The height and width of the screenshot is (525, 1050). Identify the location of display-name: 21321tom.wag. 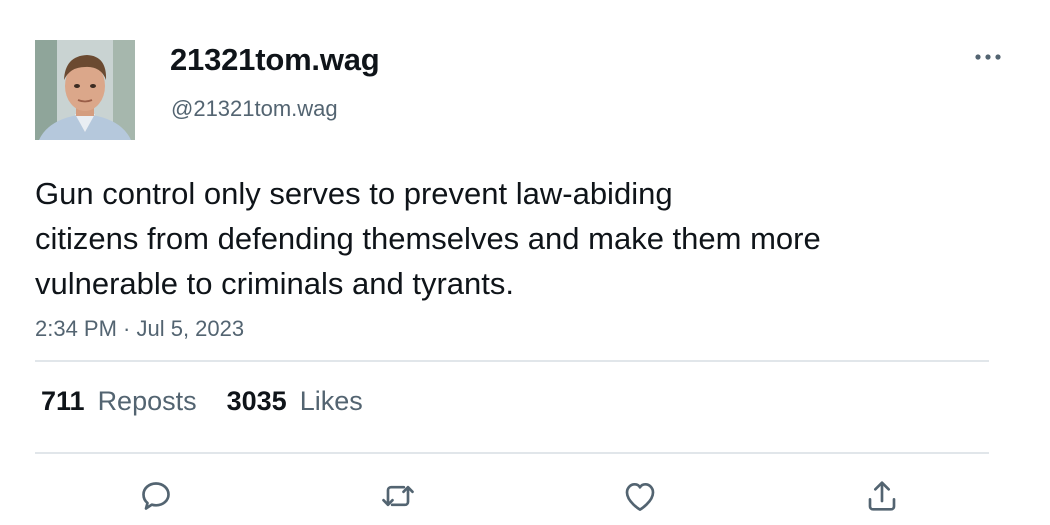
(275, 60).